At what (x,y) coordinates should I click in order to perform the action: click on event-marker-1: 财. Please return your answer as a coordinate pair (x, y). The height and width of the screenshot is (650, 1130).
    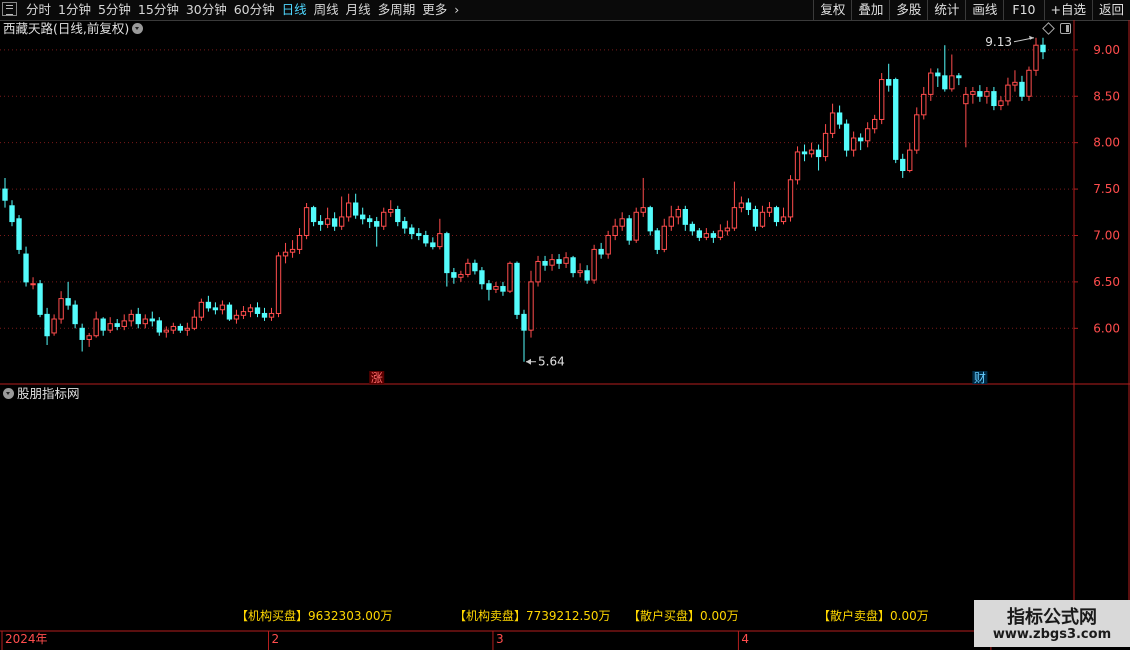
    Looking at the image, I should click on (980, 378).